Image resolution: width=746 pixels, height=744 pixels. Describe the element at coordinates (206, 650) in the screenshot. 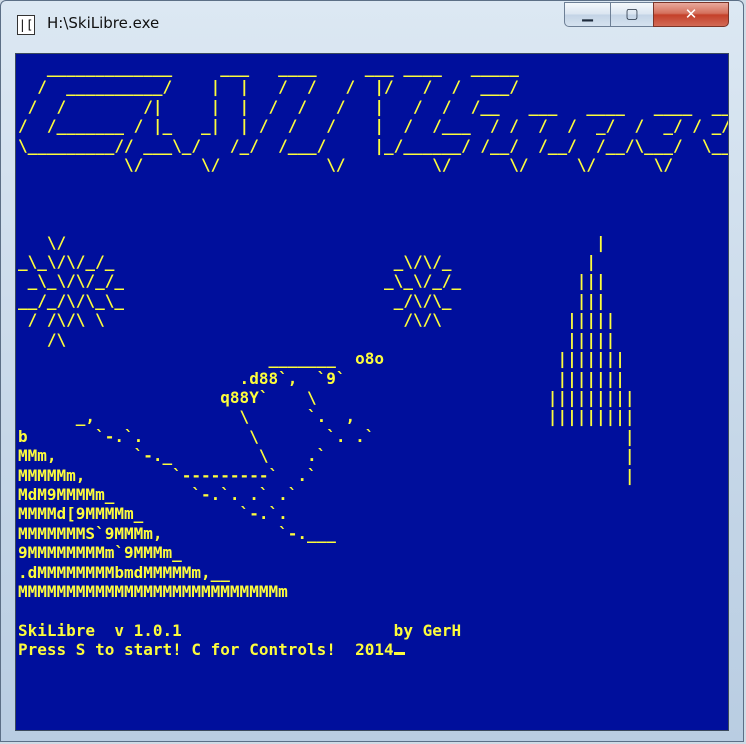

I see `start-prompt-line: Press S to start! C for Controls! 2014` at that location.